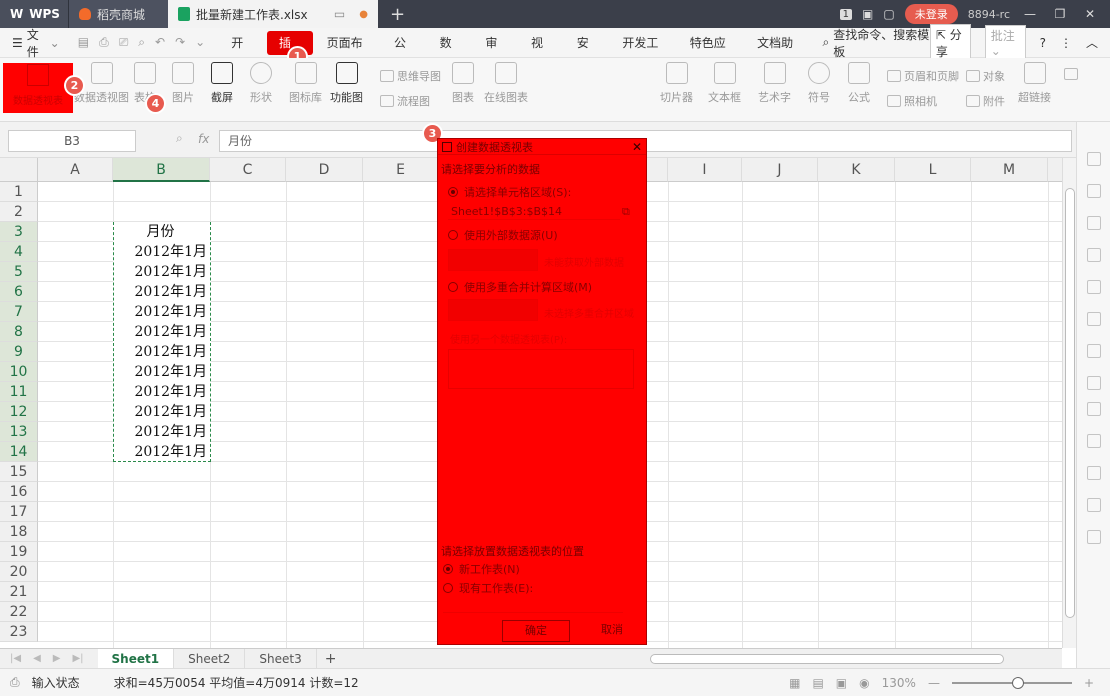 This screenshot has width=1110, height=696. What do you see at coordinates (57, 658) in the screenshot?
I see `next-sheet-icon: ▶` at bounding box center [57, 658].